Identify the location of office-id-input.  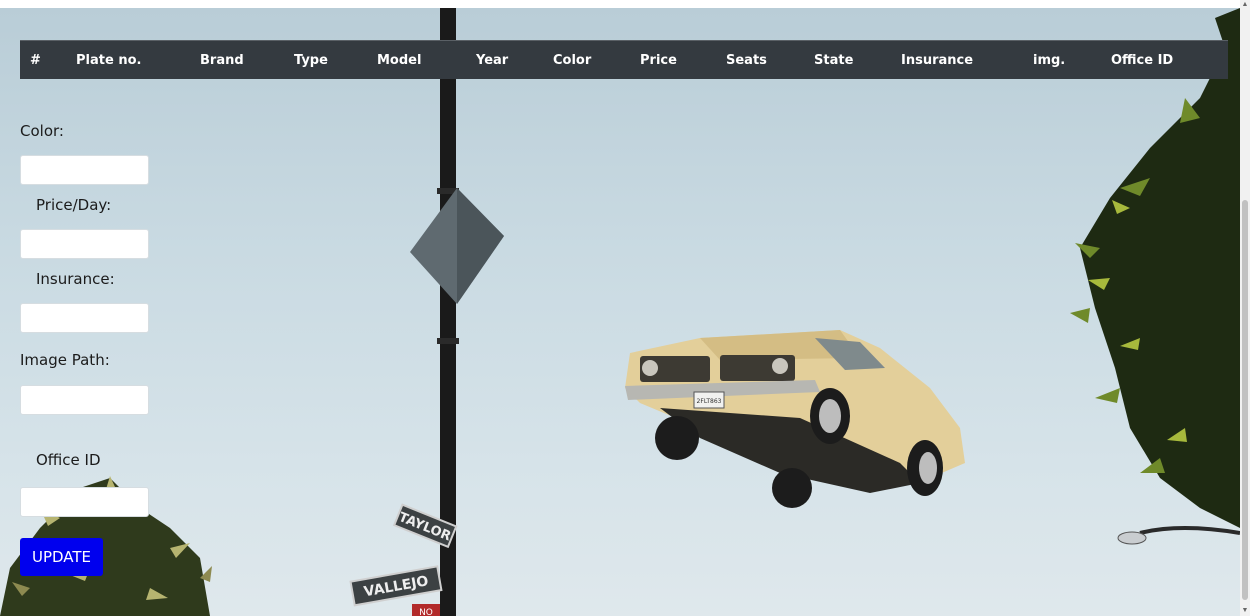
(84, 502).